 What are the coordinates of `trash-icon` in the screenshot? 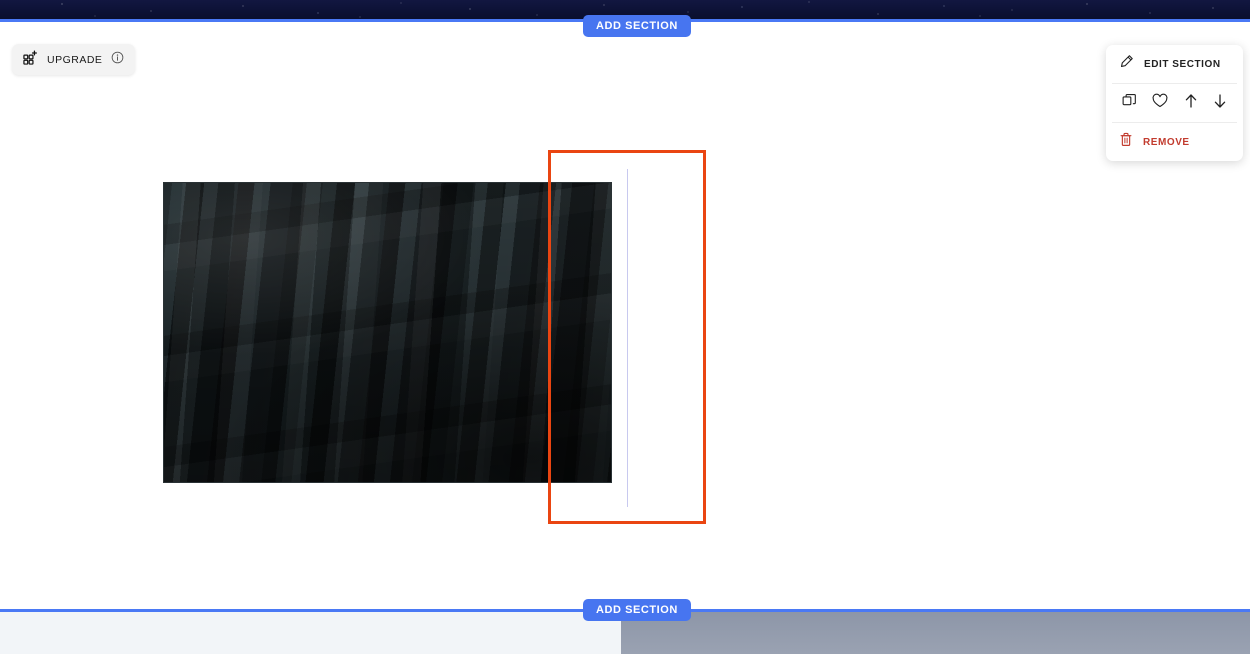 It's located at (1126, 142).